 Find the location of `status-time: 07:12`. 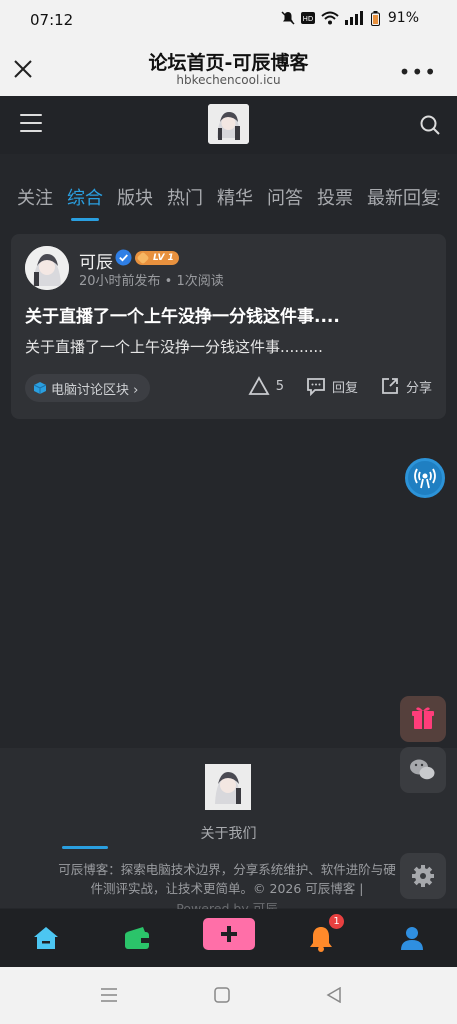

status-time: 07:12 is located at coordinates (52, 20).